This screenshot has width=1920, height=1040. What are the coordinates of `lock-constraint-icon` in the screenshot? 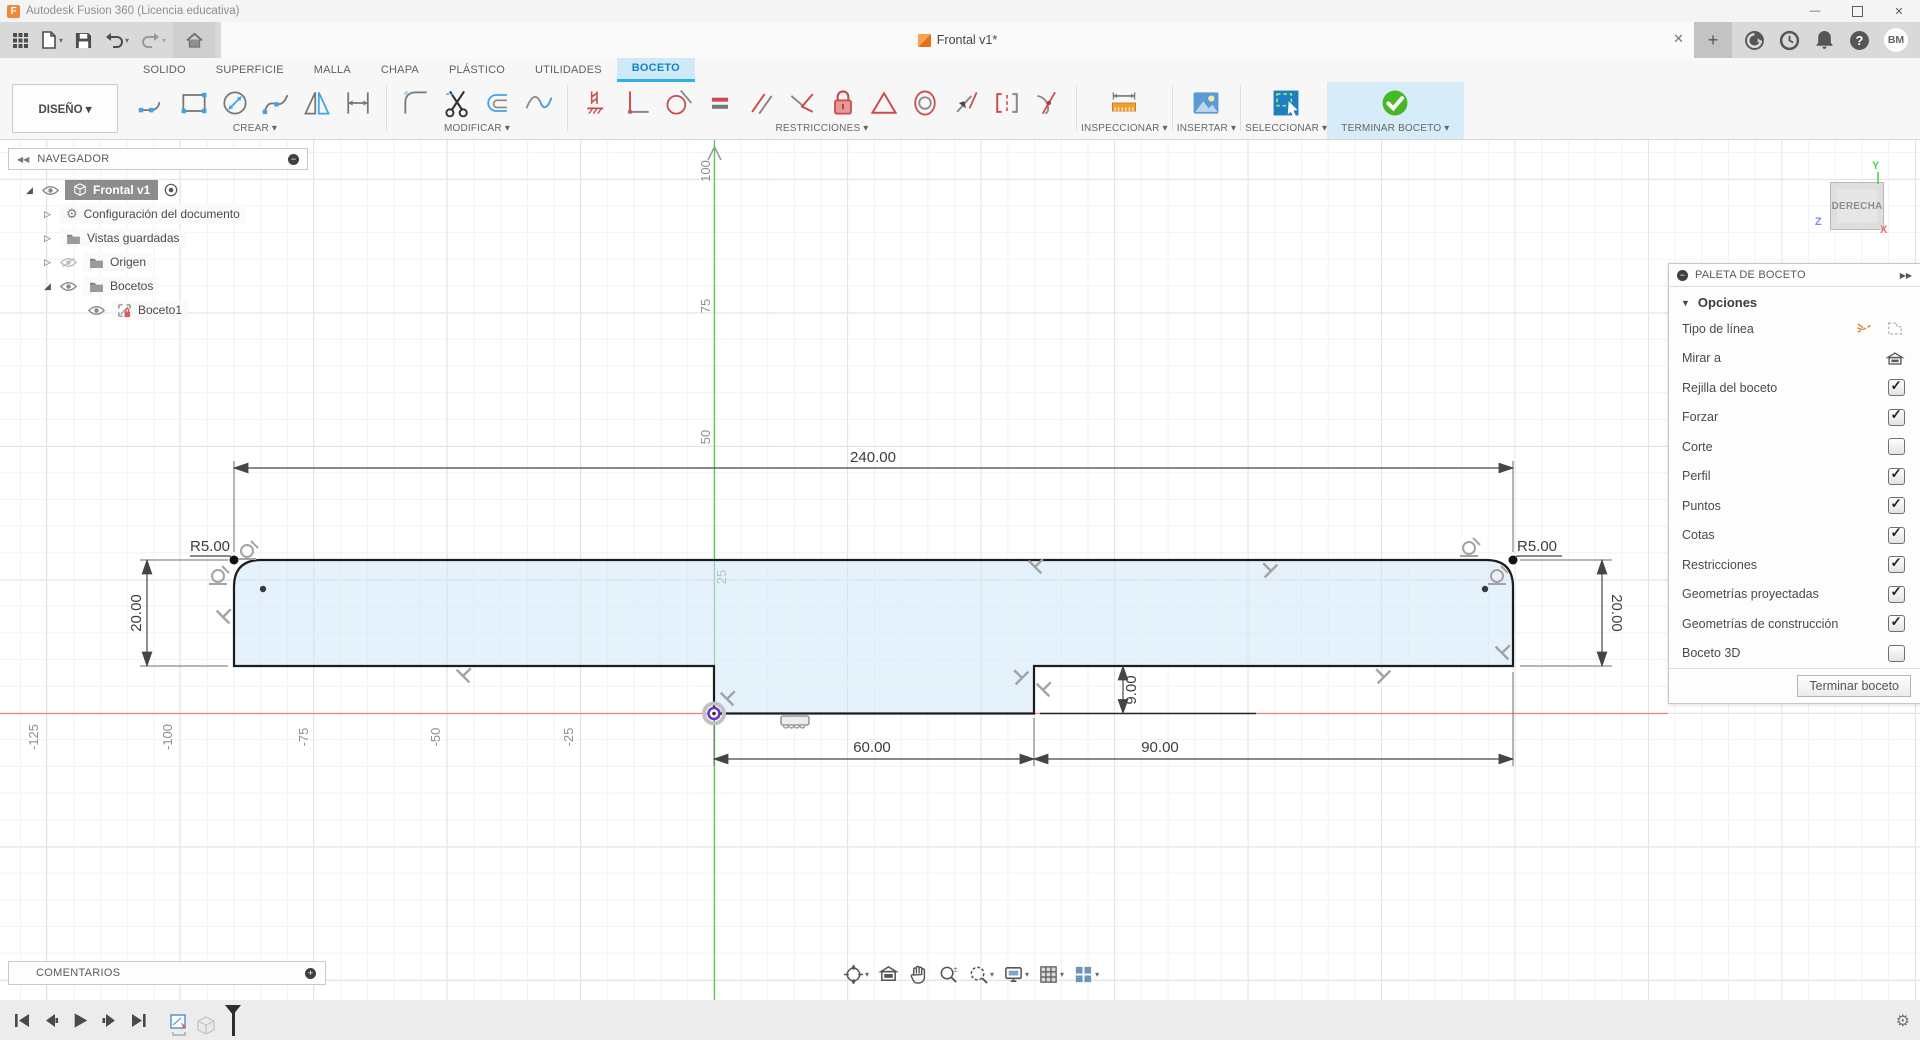 It's located at (842, 102).